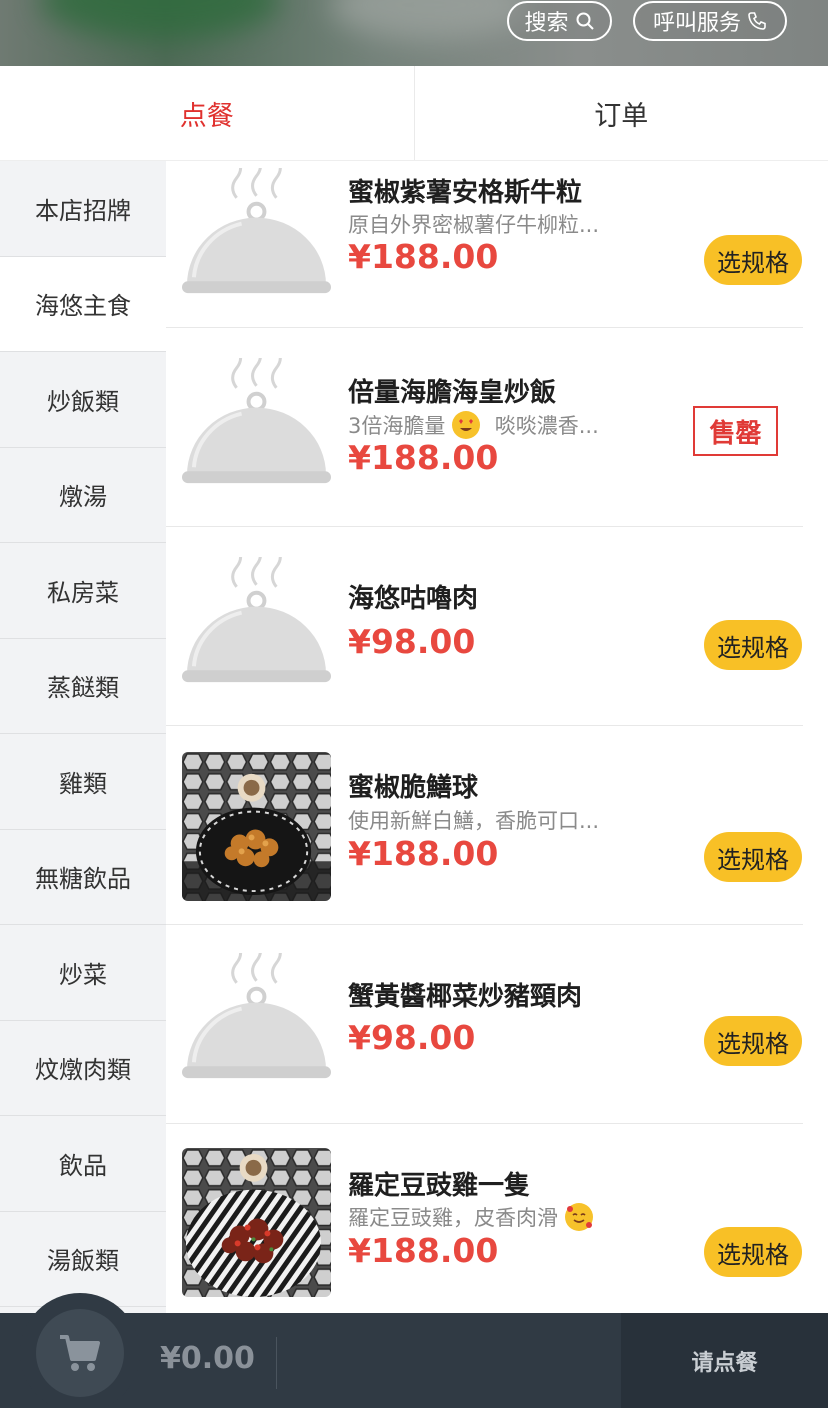 The width and height of the screenshot is (828, 1408). Describe the element at coordinates (465, 193) in the screenshot. I see `dish-name: 蜜椒紫薯安格斯牛粒` at that location.